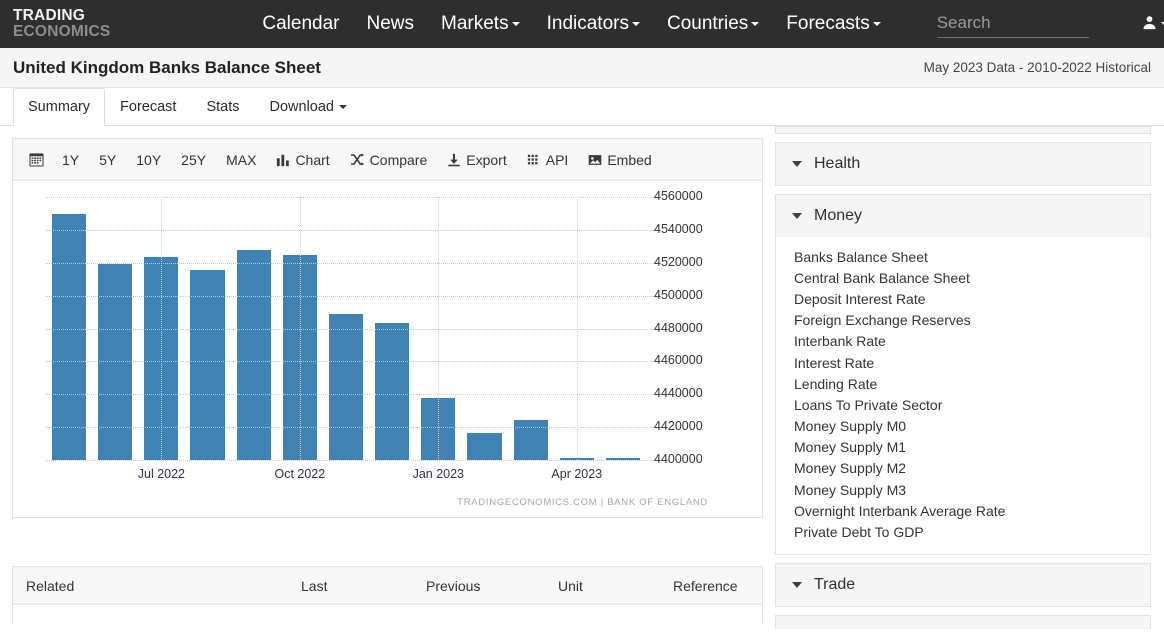  Describe the element at coordinates (107, 160) in the screenshot. I see `range-5y-button: 5Y` at that location.